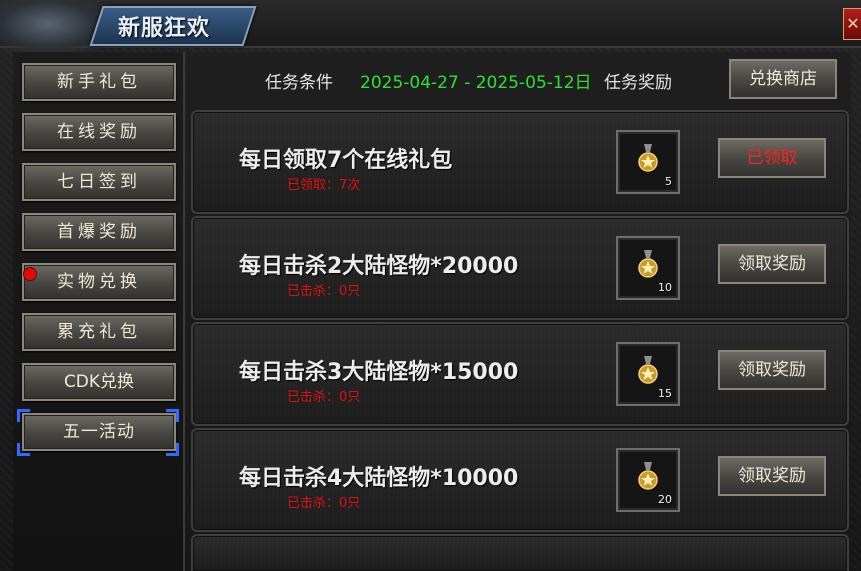 This screenshot has height=571, width=861. I want to click on reward-slot: 5, so click(648, 162).